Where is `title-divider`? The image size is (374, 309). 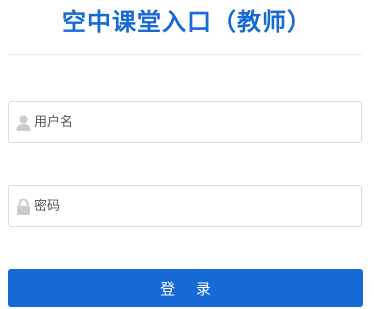
title-divider is located at coordinates (185, 54).